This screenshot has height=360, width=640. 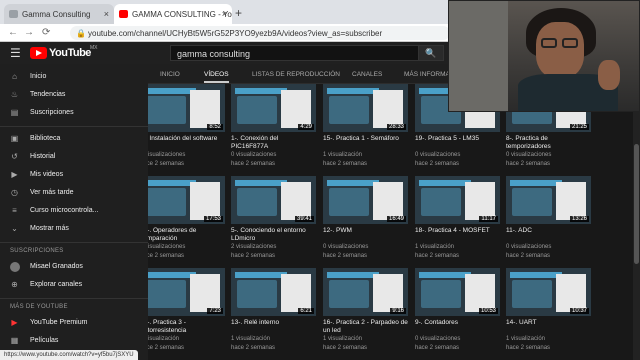 I want to click on video-thumbnail: 11:17, so click(x=457, y=200).